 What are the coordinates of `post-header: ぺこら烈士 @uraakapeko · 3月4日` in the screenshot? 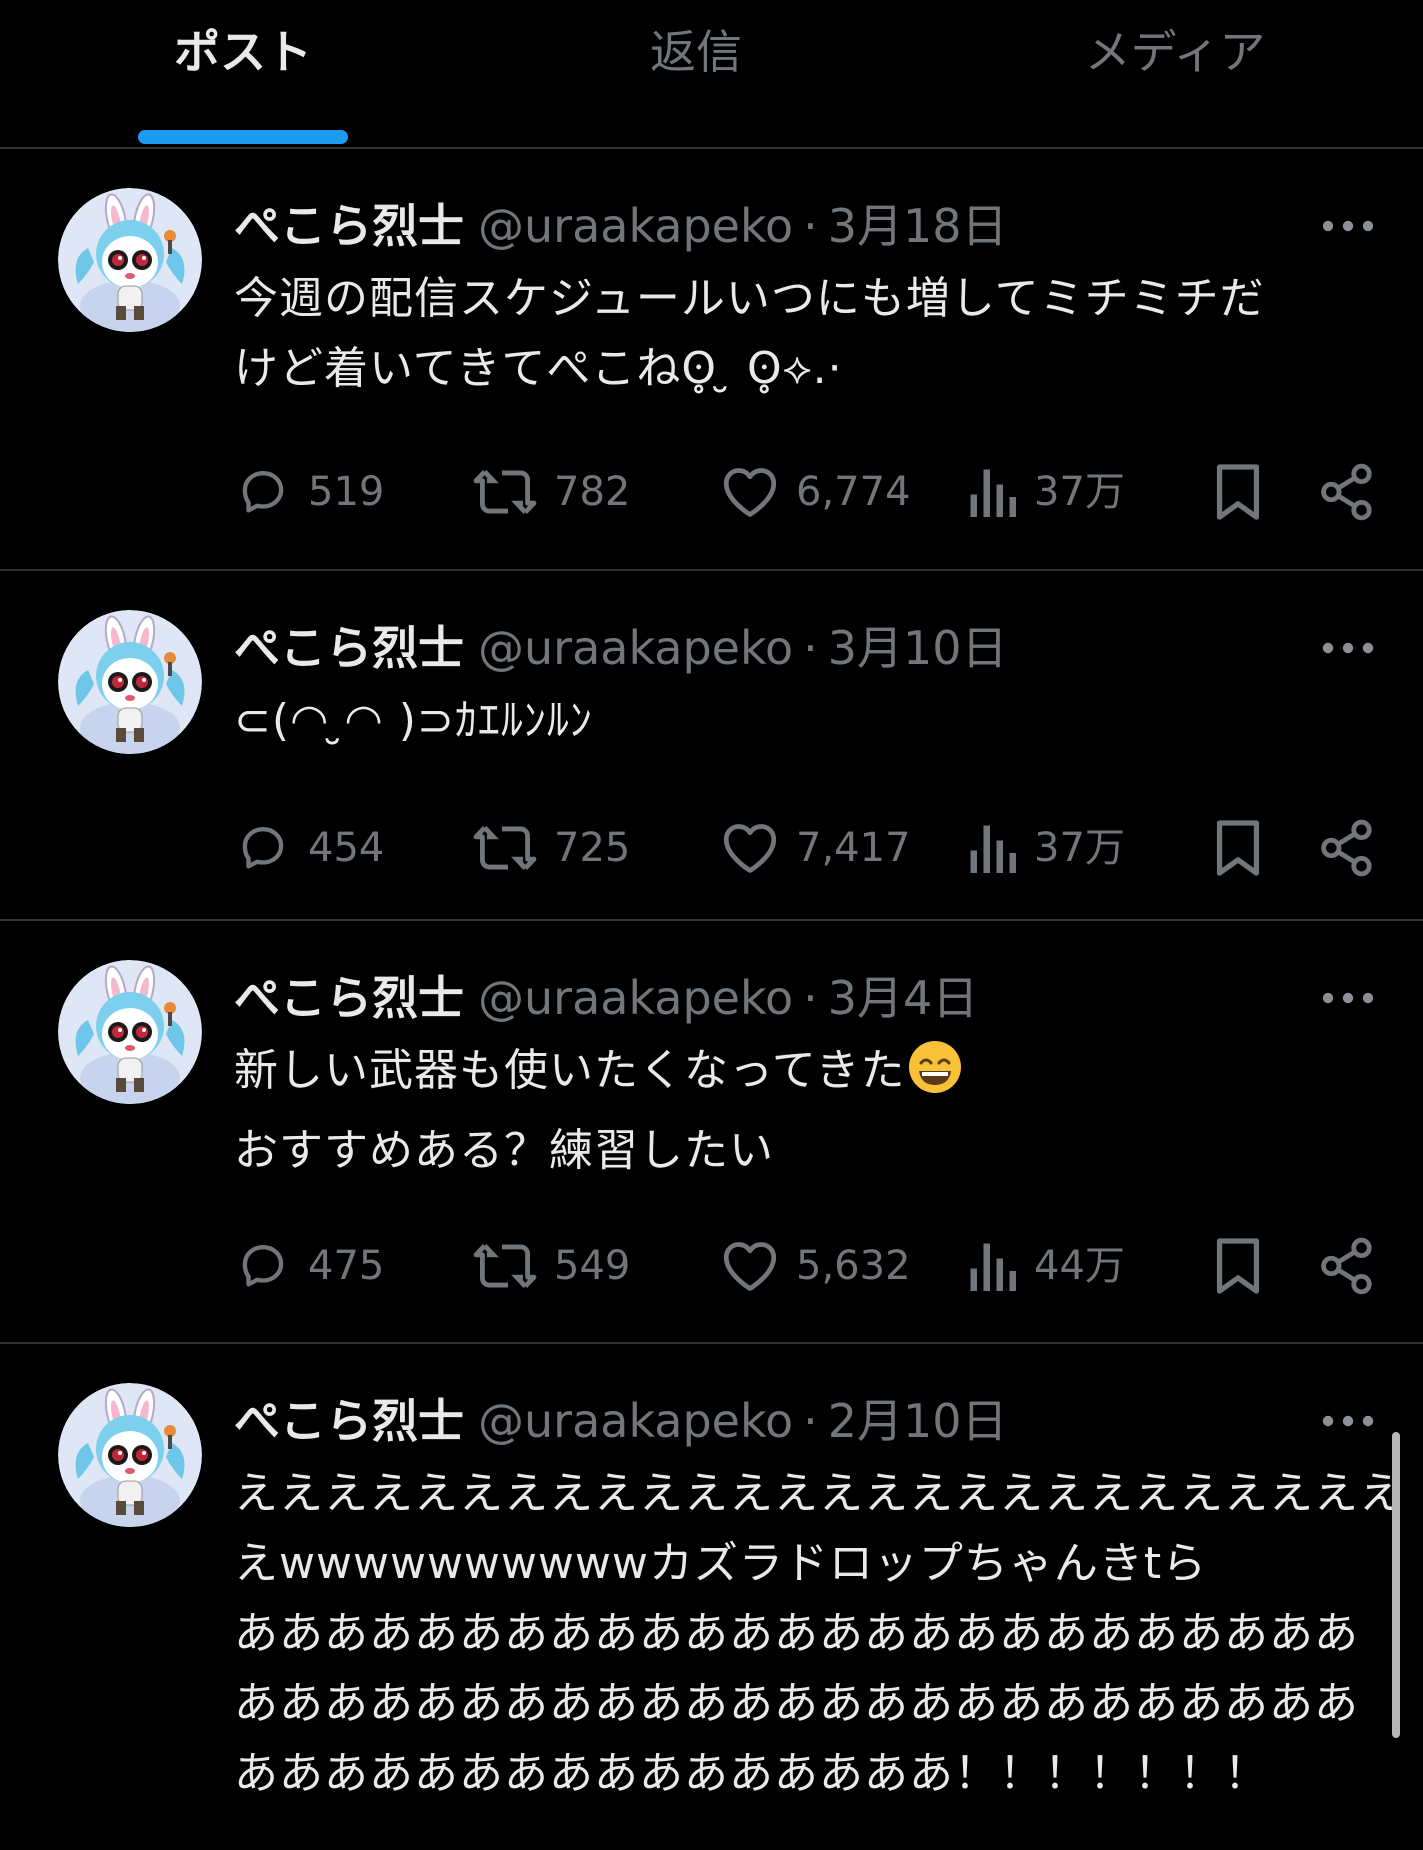 It's located at (606, 998).